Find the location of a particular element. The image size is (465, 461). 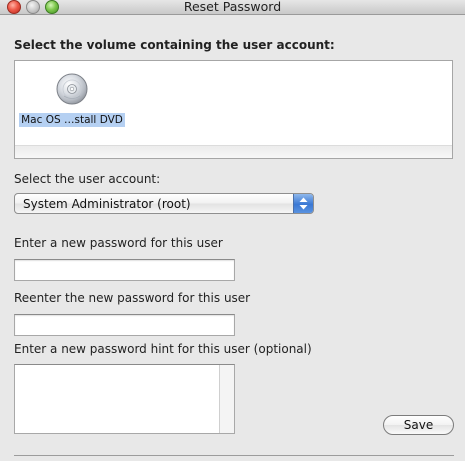

reenter-password-label: Reenter the new password for this user is located at coordinates (132, 298).